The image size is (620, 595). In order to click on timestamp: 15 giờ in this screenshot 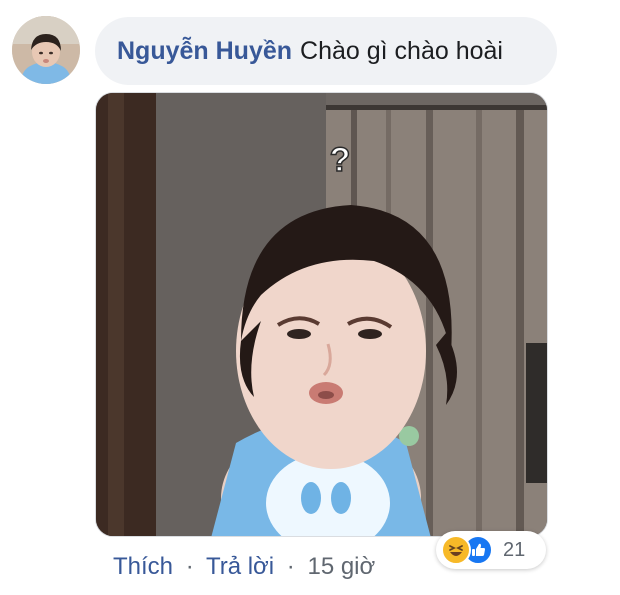, I will do `click(341, 566)`.